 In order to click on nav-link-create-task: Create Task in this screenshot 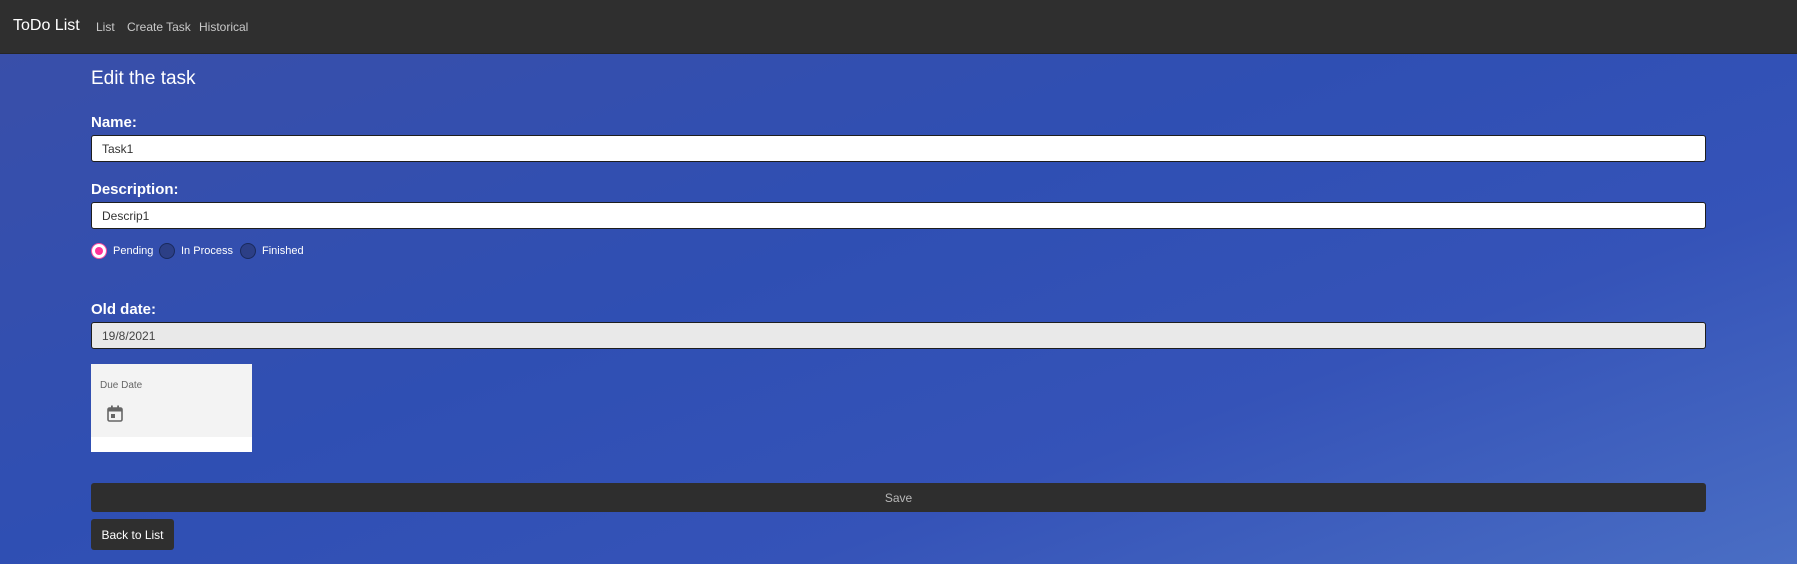, I will do `click(159, 27)`.